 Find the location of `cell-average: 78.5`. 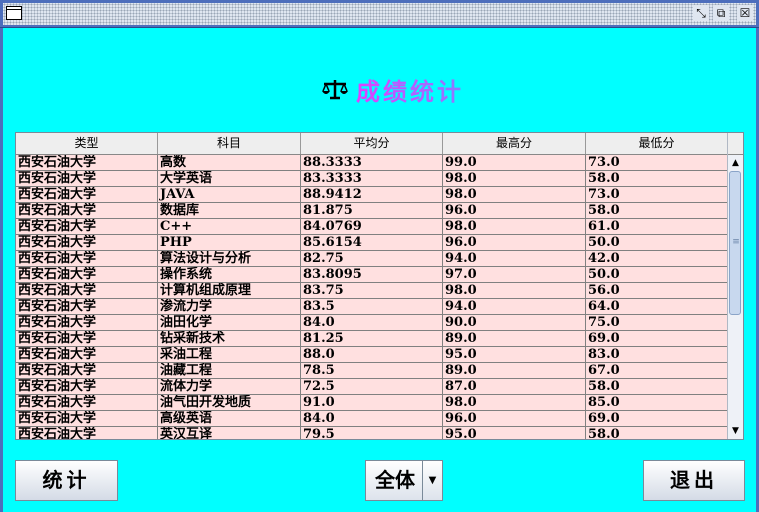

cell-average: 78.5 is located at coordinates (372, 370).